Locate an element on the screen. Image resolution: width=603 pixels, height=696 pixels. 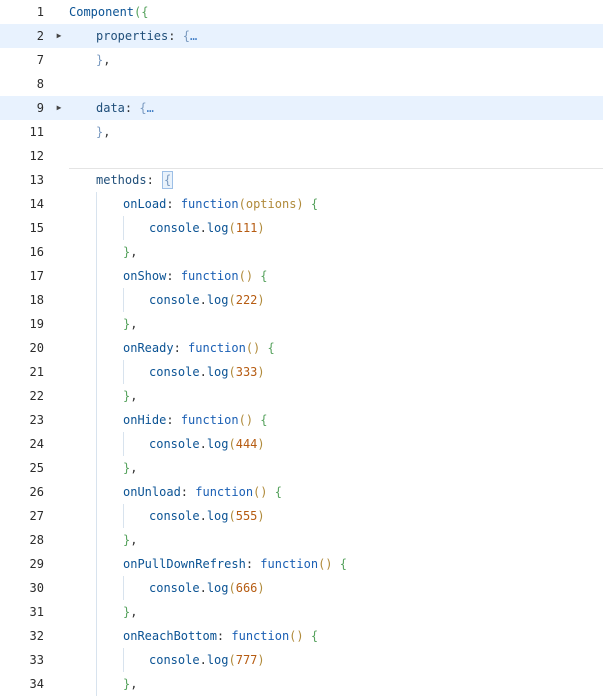
code-line: 23 onHide: function() { is located at coordinates (301, 420).